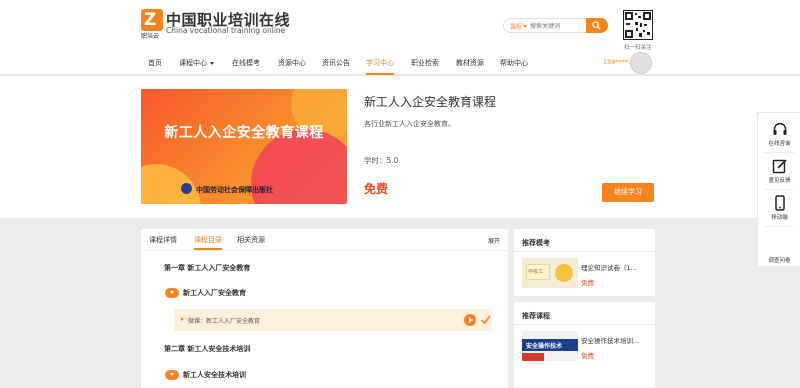  Describe the element at coordinates (544, 346) in the screenshot. I see `thumb-text: 安全操作技术` at that location.